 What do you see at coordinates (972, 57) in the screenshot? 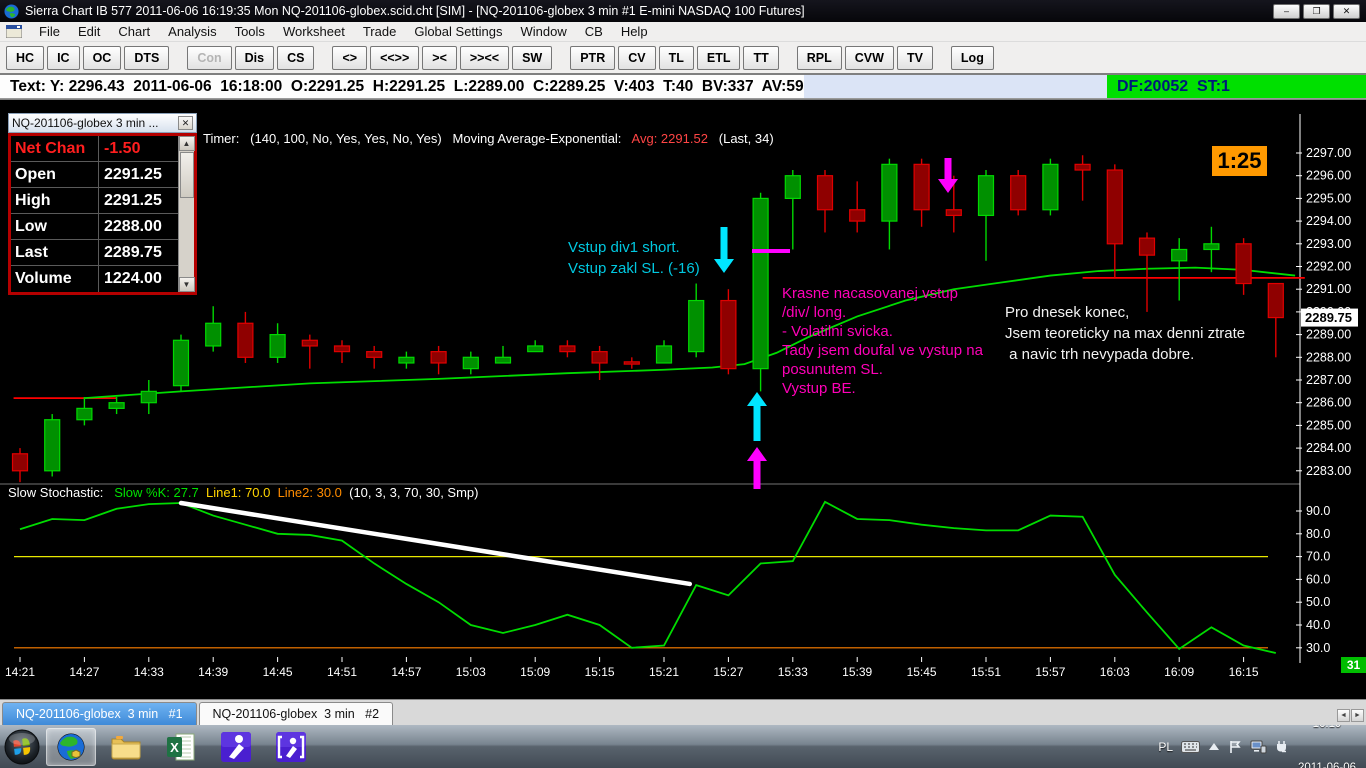
I see `toolbar-button-20: Log` at bounding box center [972, 57].